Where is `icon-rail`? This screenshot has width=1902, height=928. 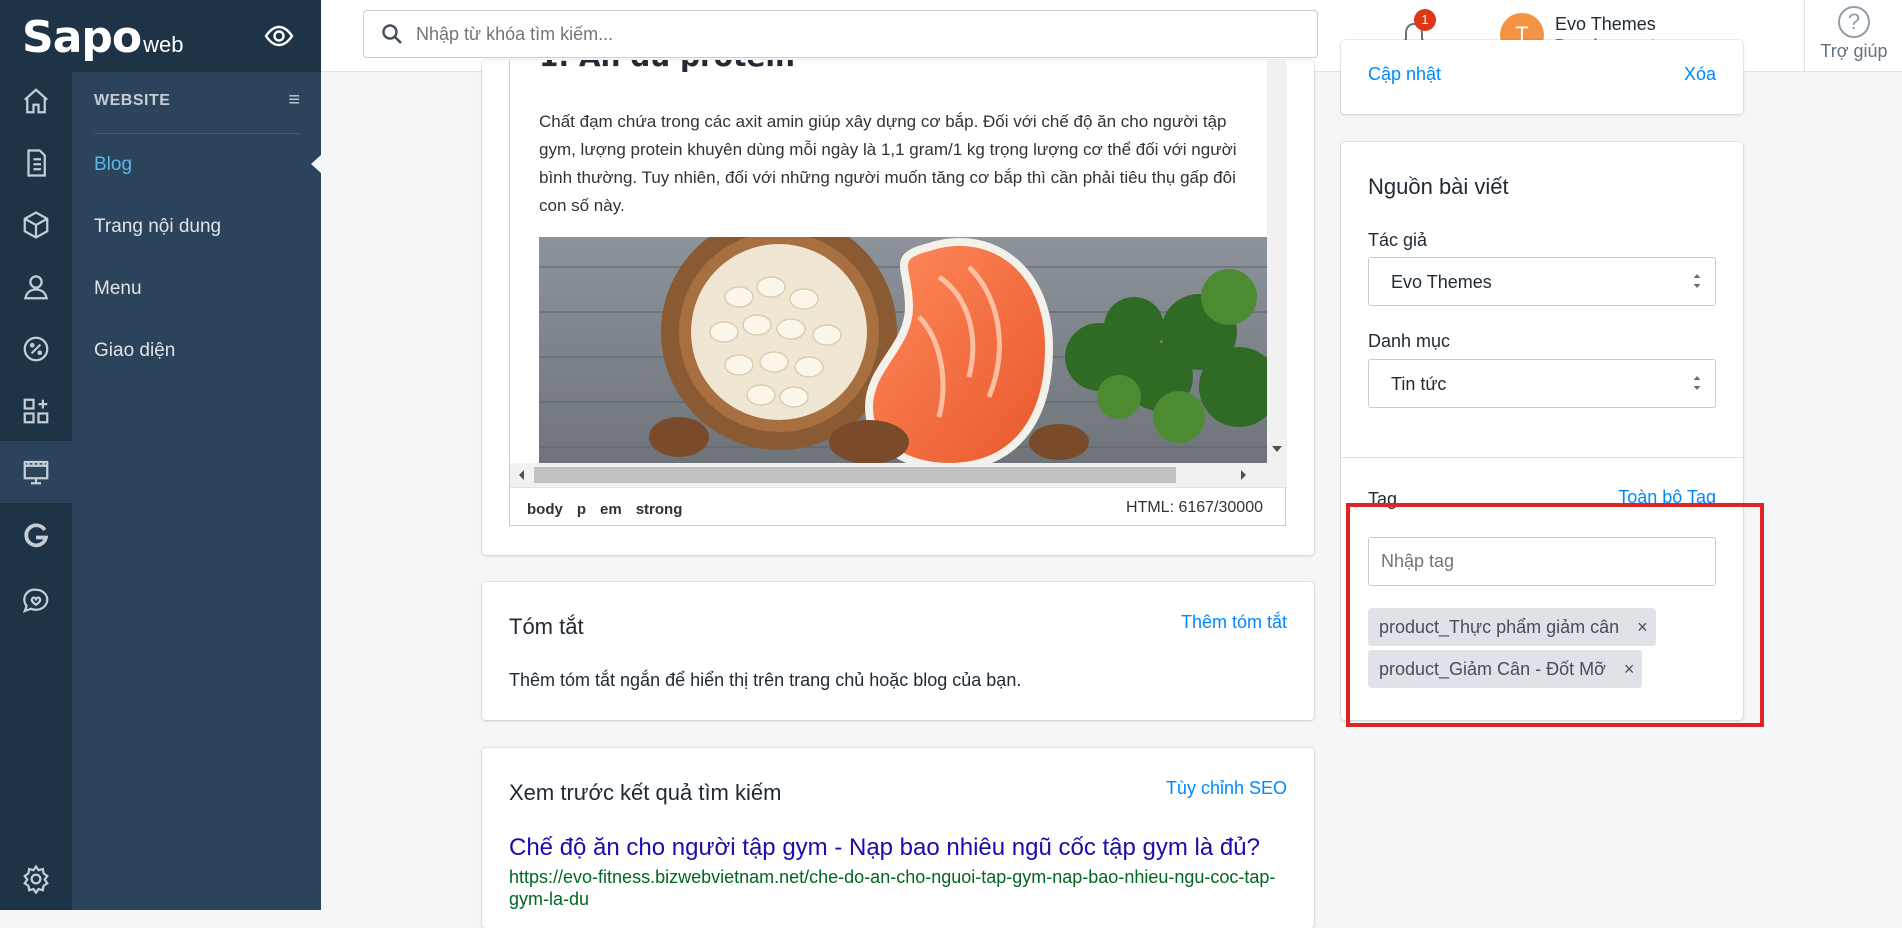 icon-rail is located at coordinates (36, 455).